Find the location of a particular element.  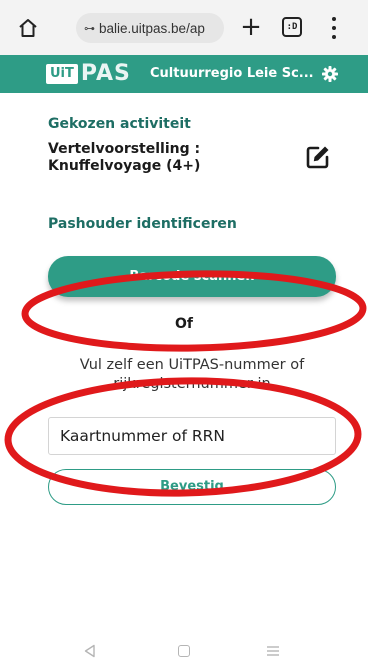

card-number-input is located at coordinates (192, 436).